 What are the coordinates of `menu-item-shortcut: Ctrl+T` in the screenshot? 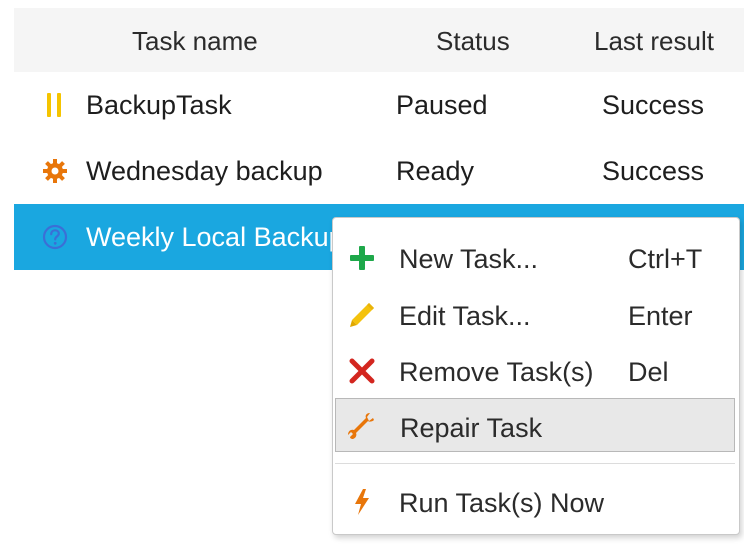 It's located at (665, 259).